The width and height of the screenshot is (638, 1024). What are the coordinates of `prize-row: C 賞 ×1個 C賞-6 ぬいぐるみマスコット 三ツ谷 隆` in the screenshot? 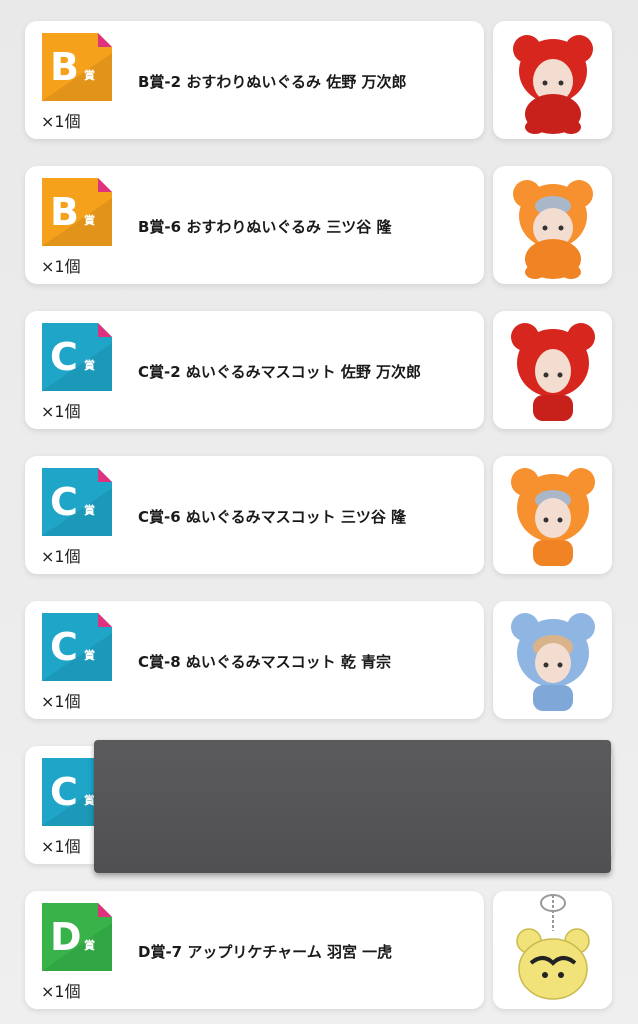 It's located at (318, 515).